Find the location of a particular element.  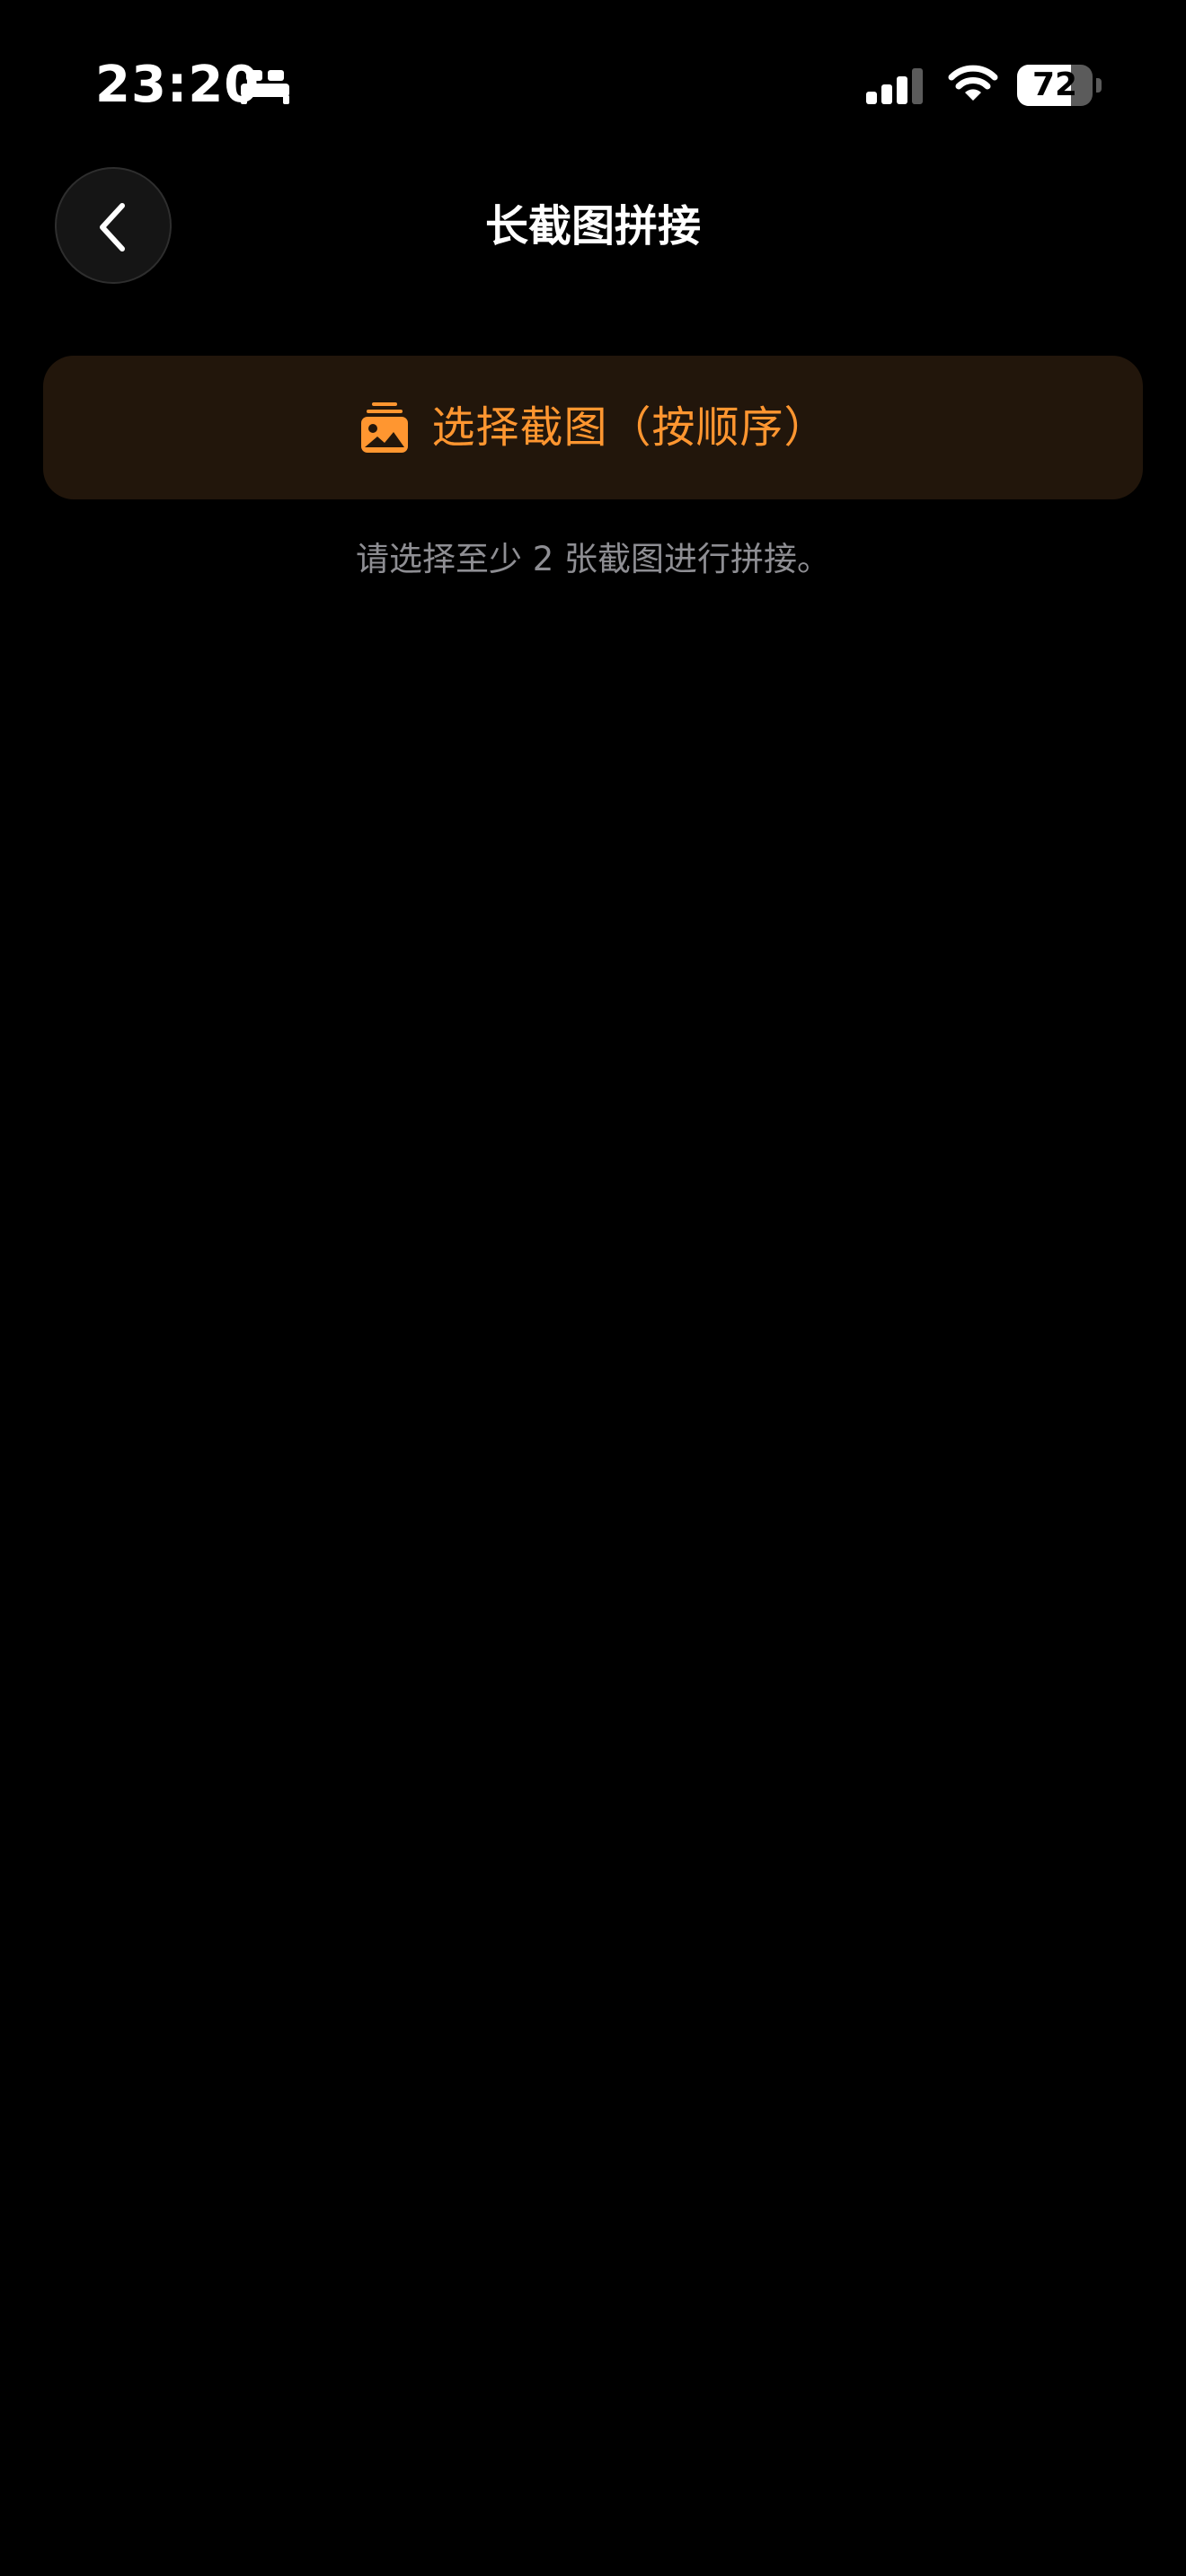

chevron-left-icon is located at coordinates (112, 227).